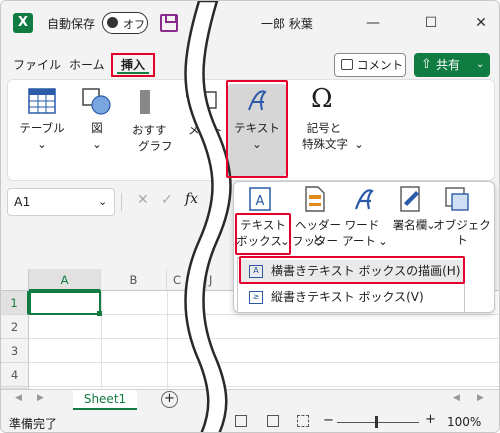 The height and width of the screenshot is (433, 500). I want to click on tab-home: ホーム, so click(87, 64).